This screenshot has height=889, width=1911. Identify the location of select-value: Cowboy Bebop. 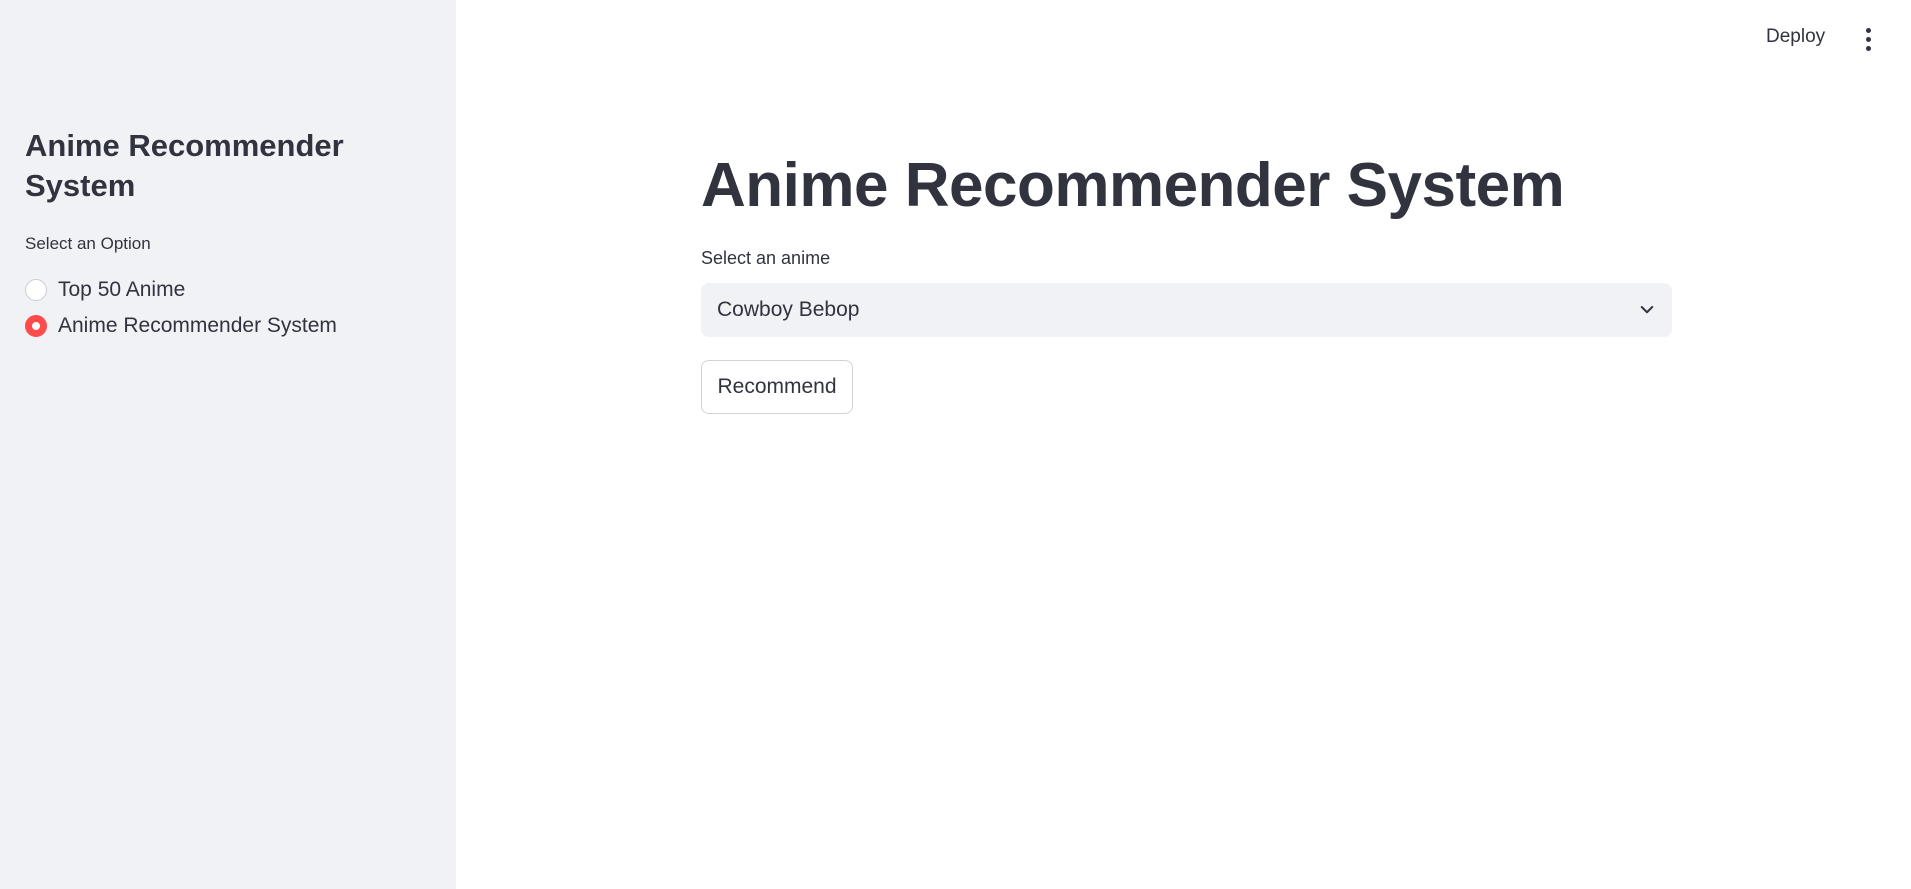
(788, 309).